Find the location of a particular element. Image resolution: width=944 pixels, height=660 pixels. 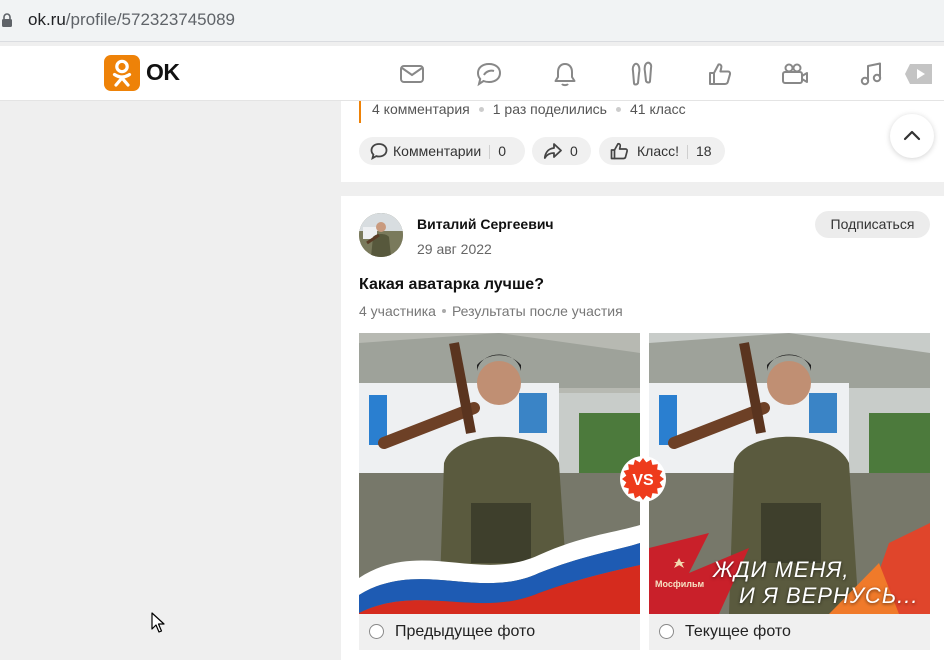

likes-count: 41 класс is located at coordinates (658, 109).